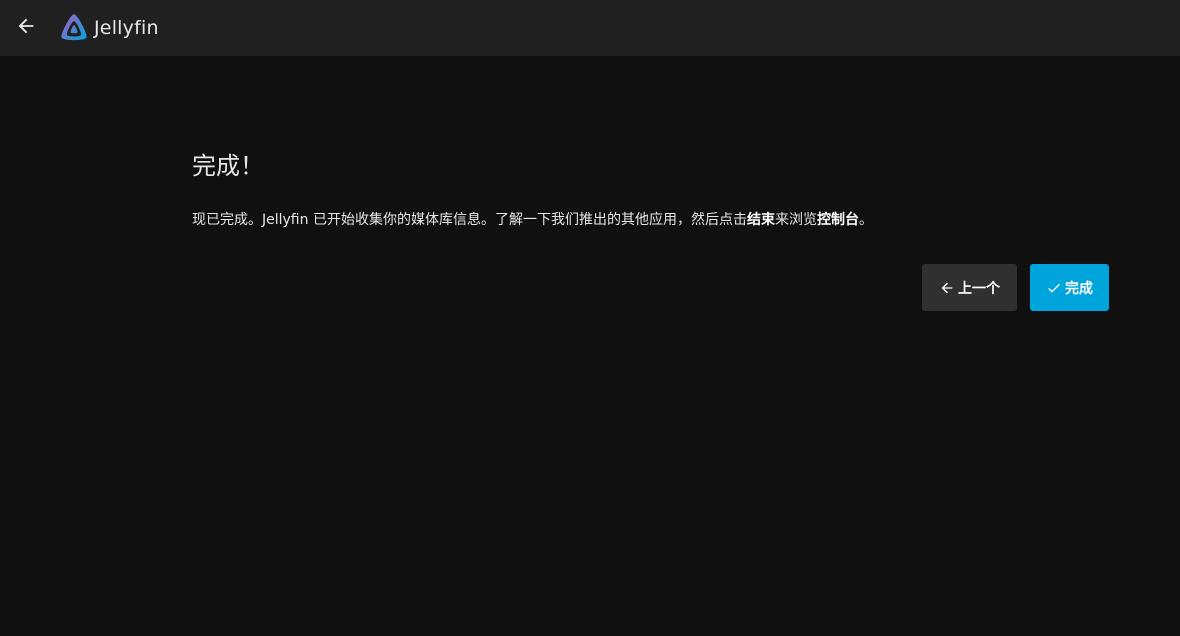  What do you see at coordinates (228, 166) in the screenshot?
I see `page-title: 完成！` at bounding box center [228, 166].